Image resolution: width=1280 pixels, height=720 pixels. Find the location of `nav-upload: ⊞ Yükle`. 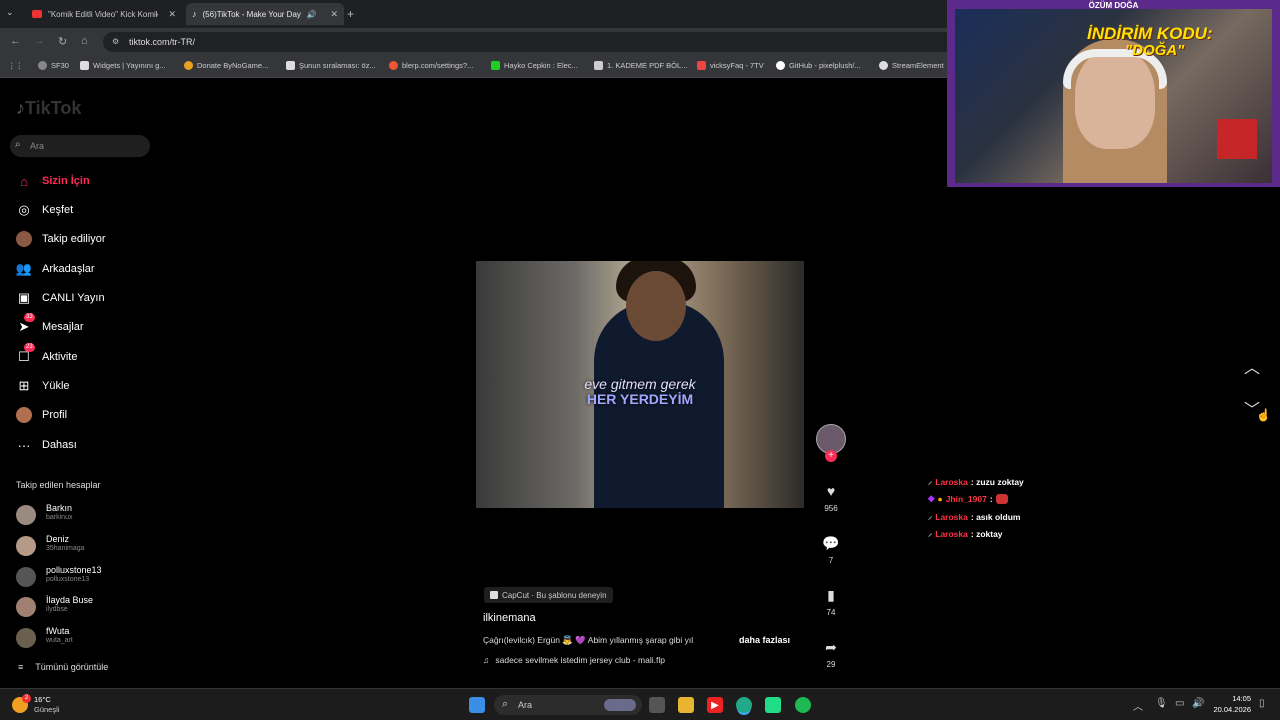

nav-upload: ⊞ Yükle is located at coordinates (43, 386).